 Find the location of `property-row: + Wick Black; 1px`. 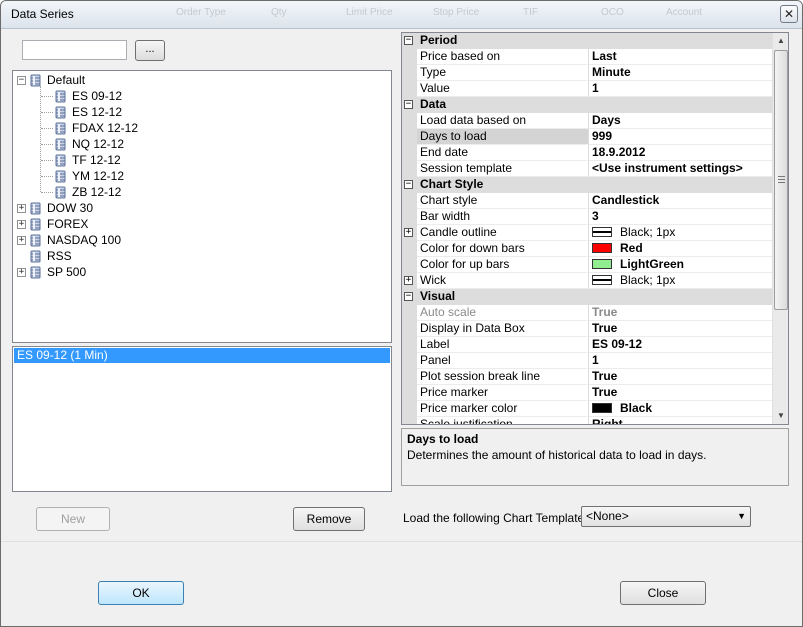

property-row: + Wick Black; 1px is located at coordinates (587, 281).